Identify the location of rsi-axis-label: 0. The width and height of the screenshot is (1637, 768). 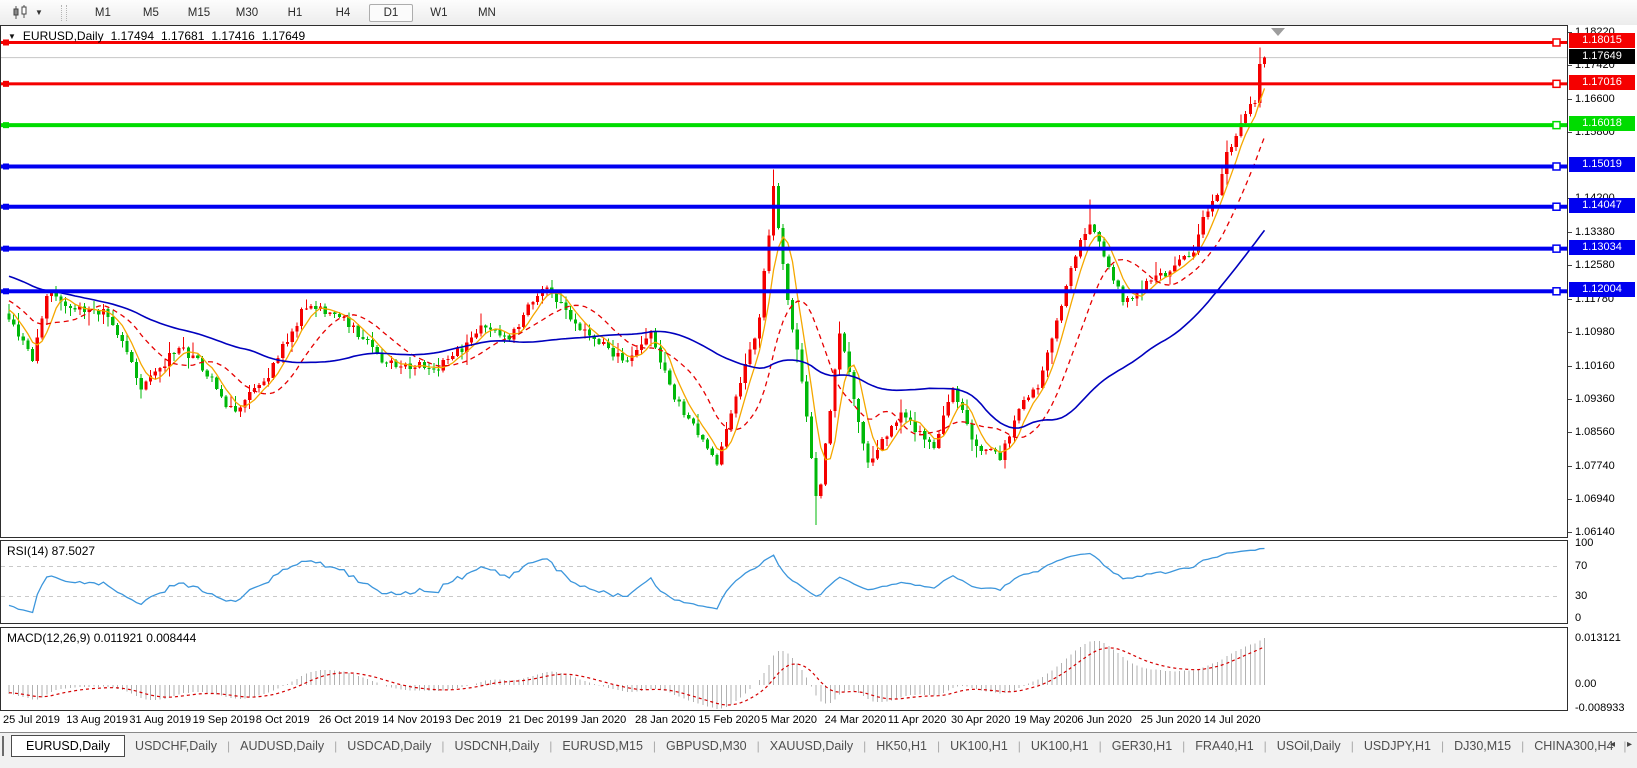
(1578, 618).